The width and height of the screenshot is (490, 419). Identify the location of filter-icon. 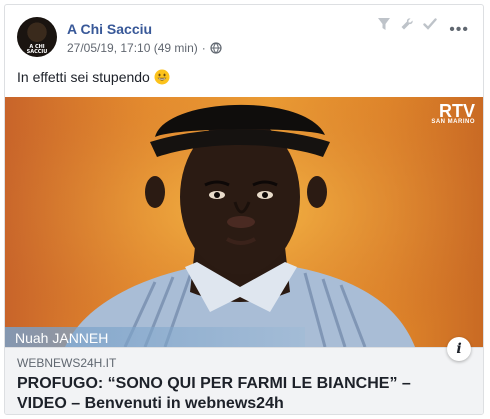
(384, 24).